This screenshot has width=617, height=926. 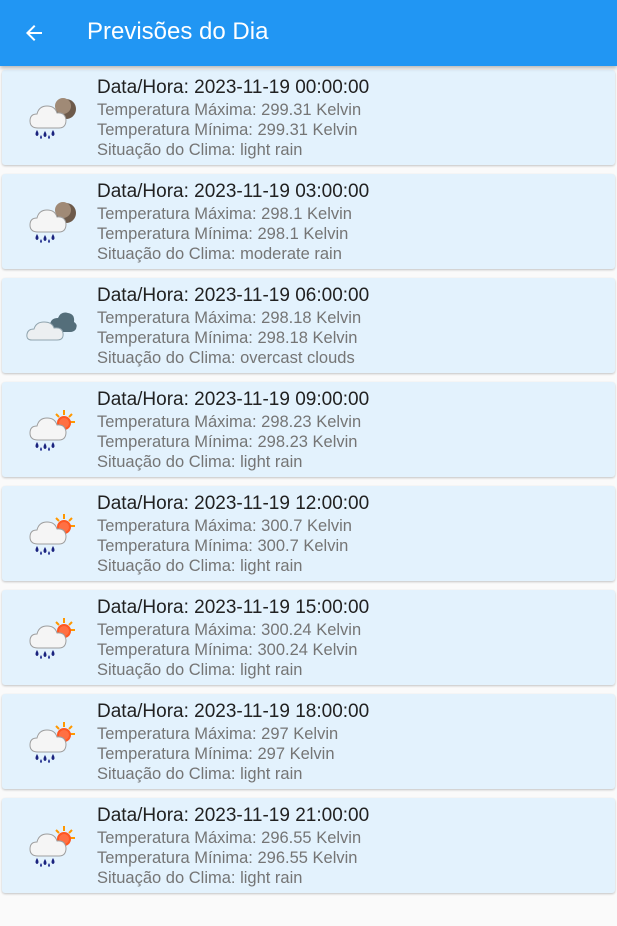 I want to click on forecast-datetime: Data/Hora: 2023-11-19 12:00:00, so click(x=233, y=503).